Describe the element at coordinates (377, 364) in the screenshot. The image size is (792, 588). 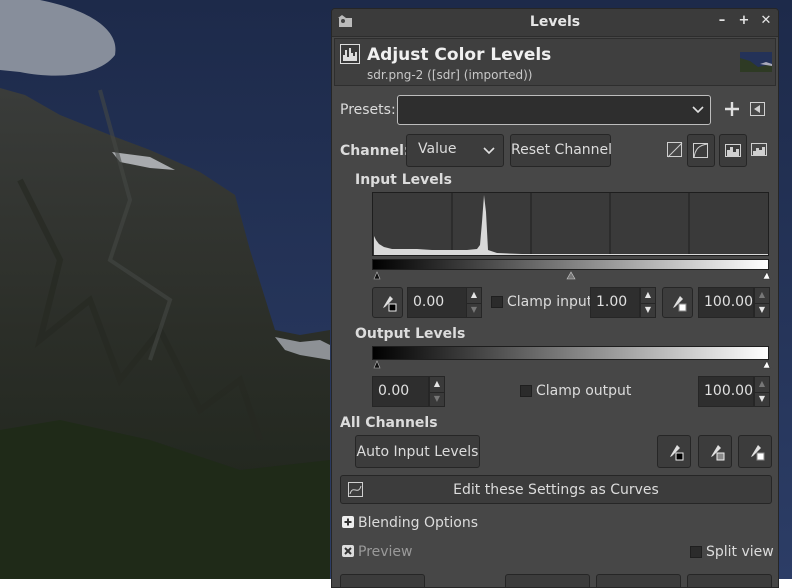
I see `output-black-handle` at that location.